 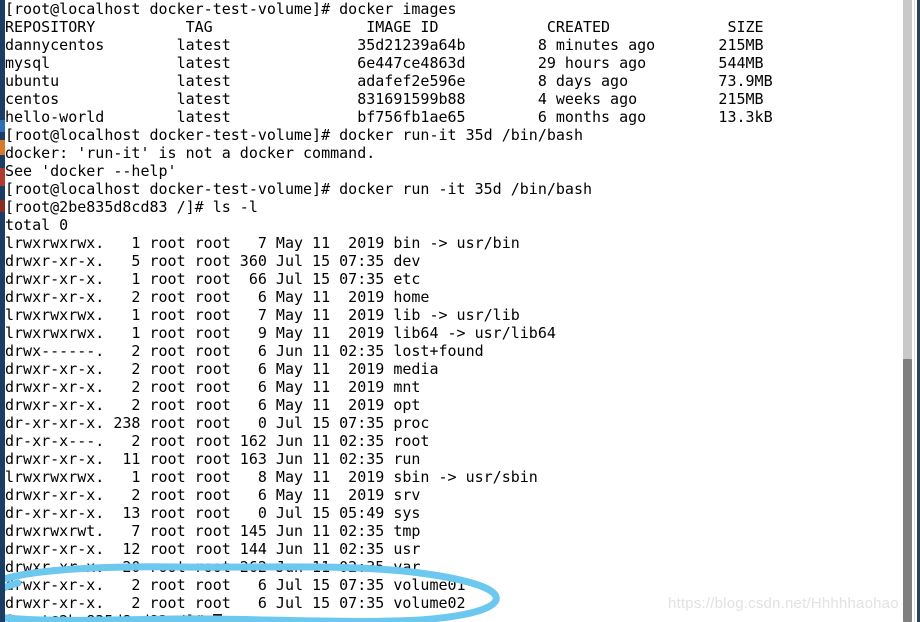 What do you see at coordinates (91, 171) in the screenshot?
I see `help-hint: See 'docker --help'` at bounding box center [91, 171].